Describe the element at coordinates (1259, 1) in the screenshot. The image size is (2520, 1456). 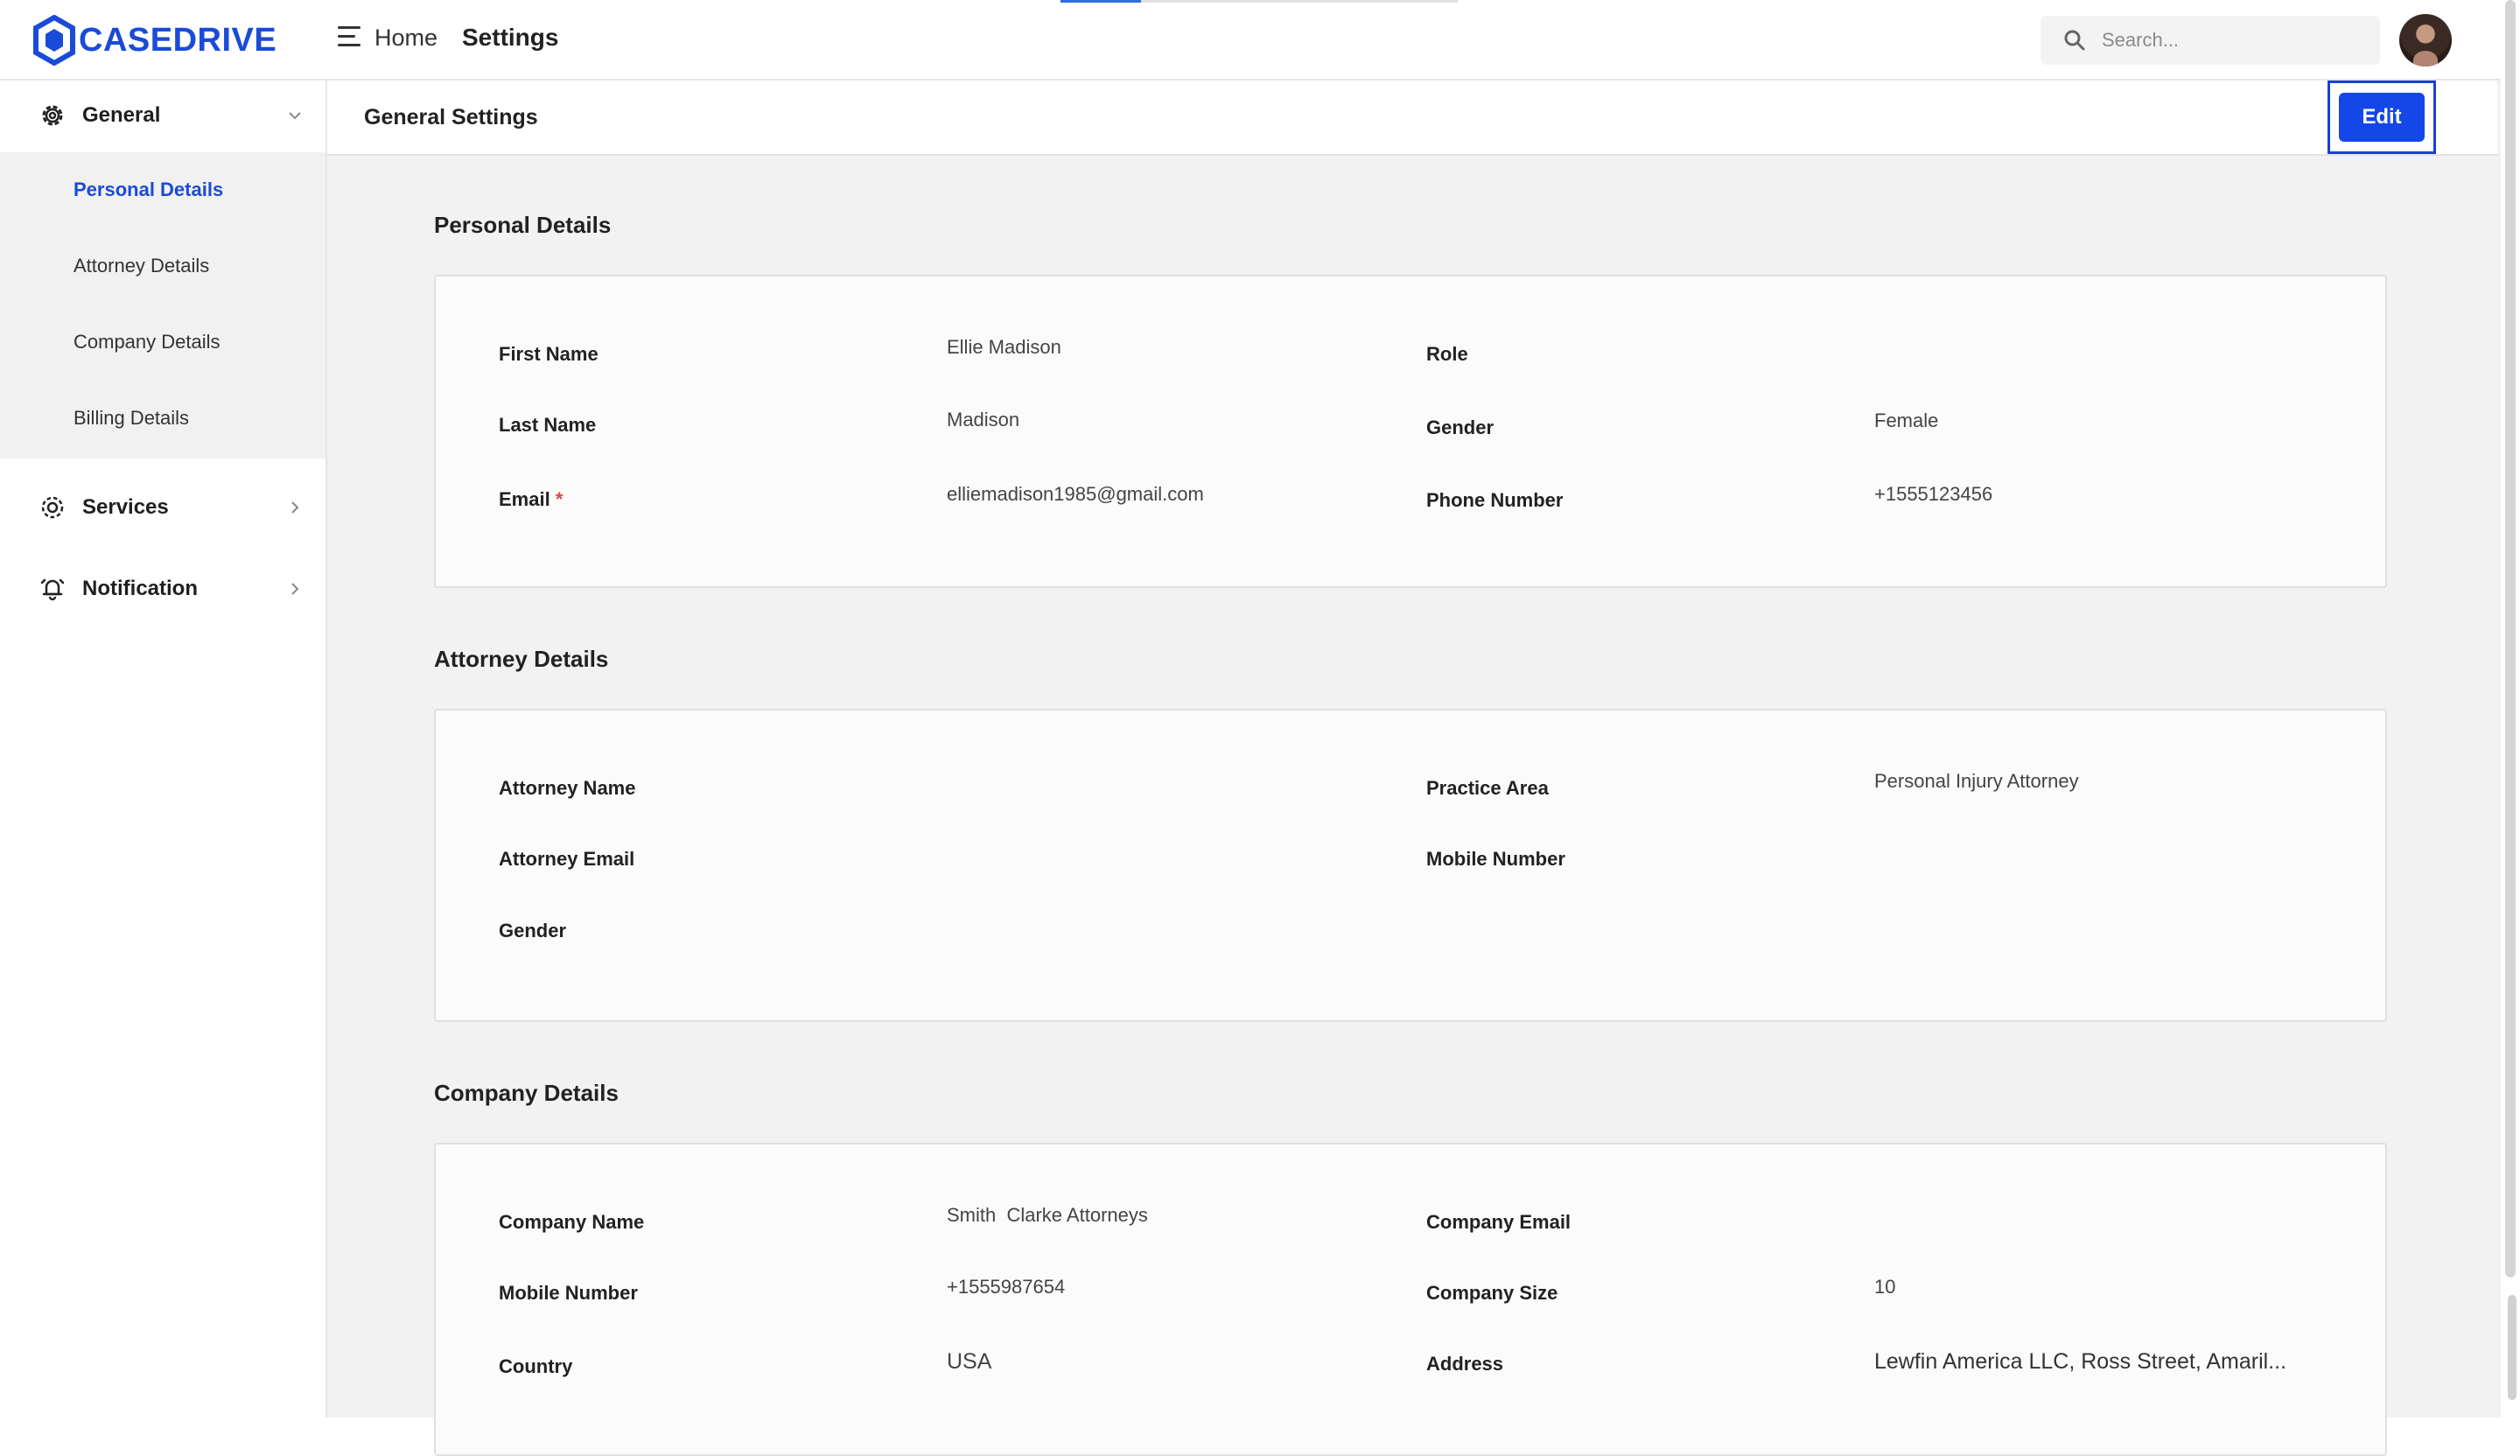
I see `loading-indicator` at that location.